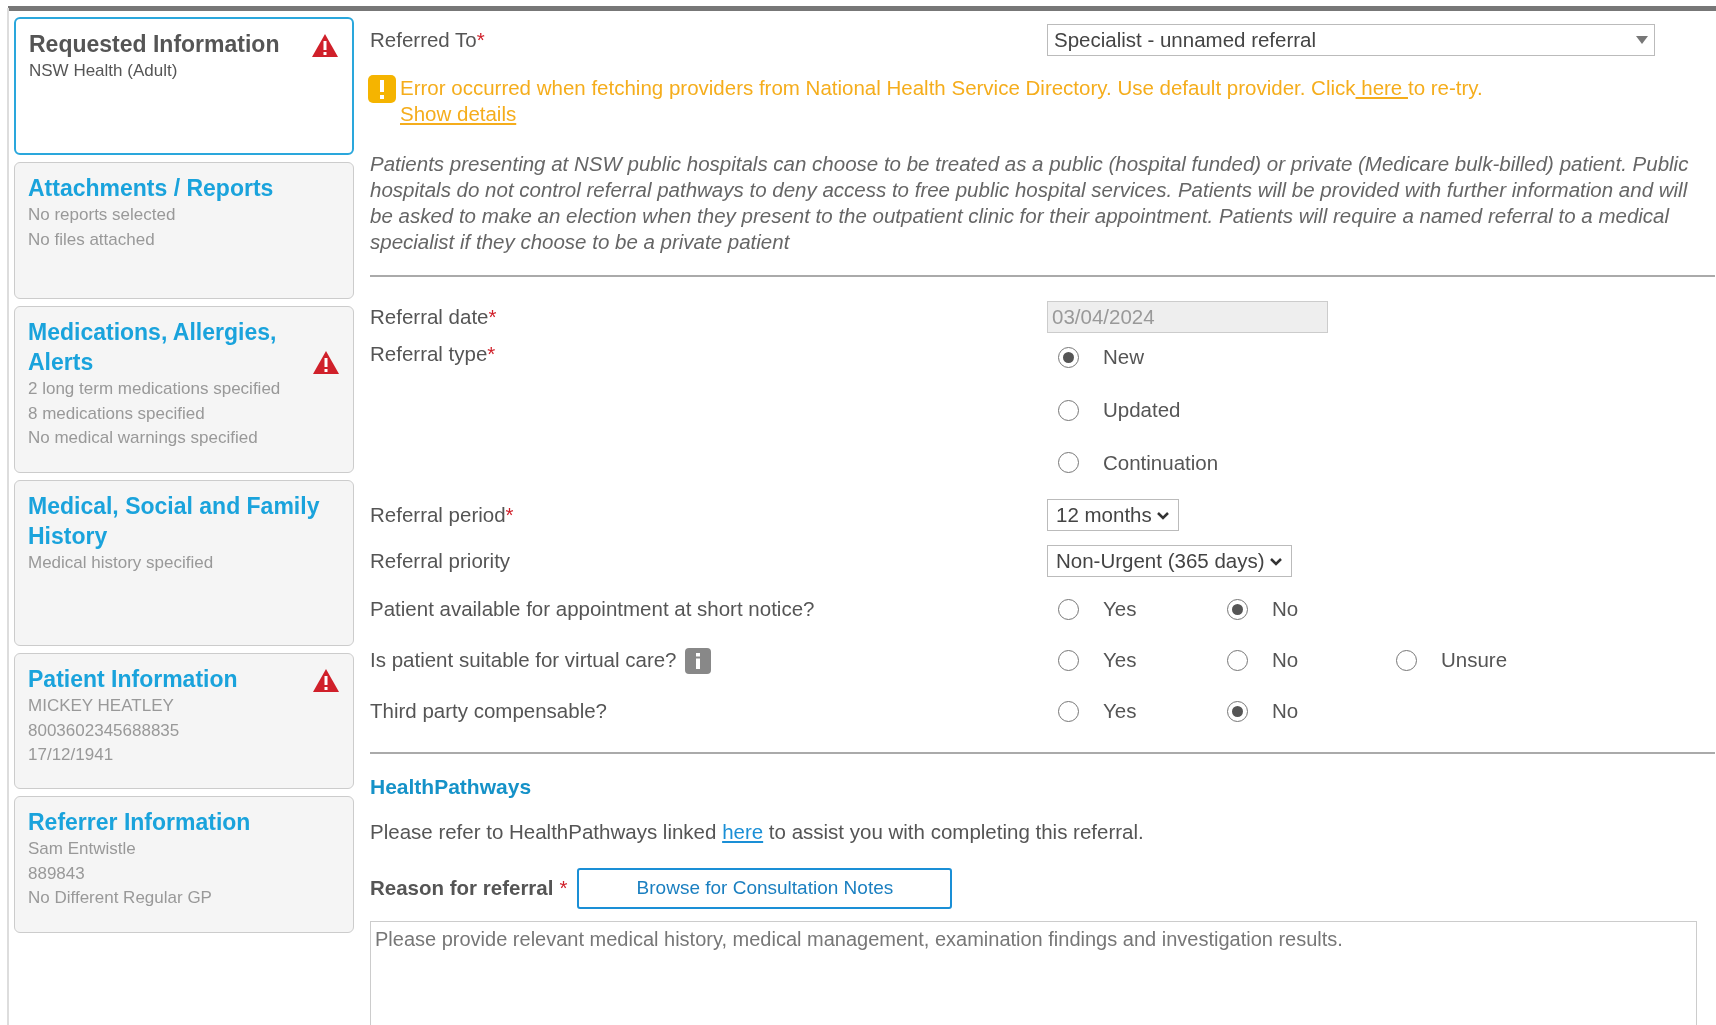 The height and width of the screenshot is (1025, 1716). Describe the element at coordinates (1351, 40) in the screenshot. I see `referred-to-select: Specialist - unnamed referral` at that location.